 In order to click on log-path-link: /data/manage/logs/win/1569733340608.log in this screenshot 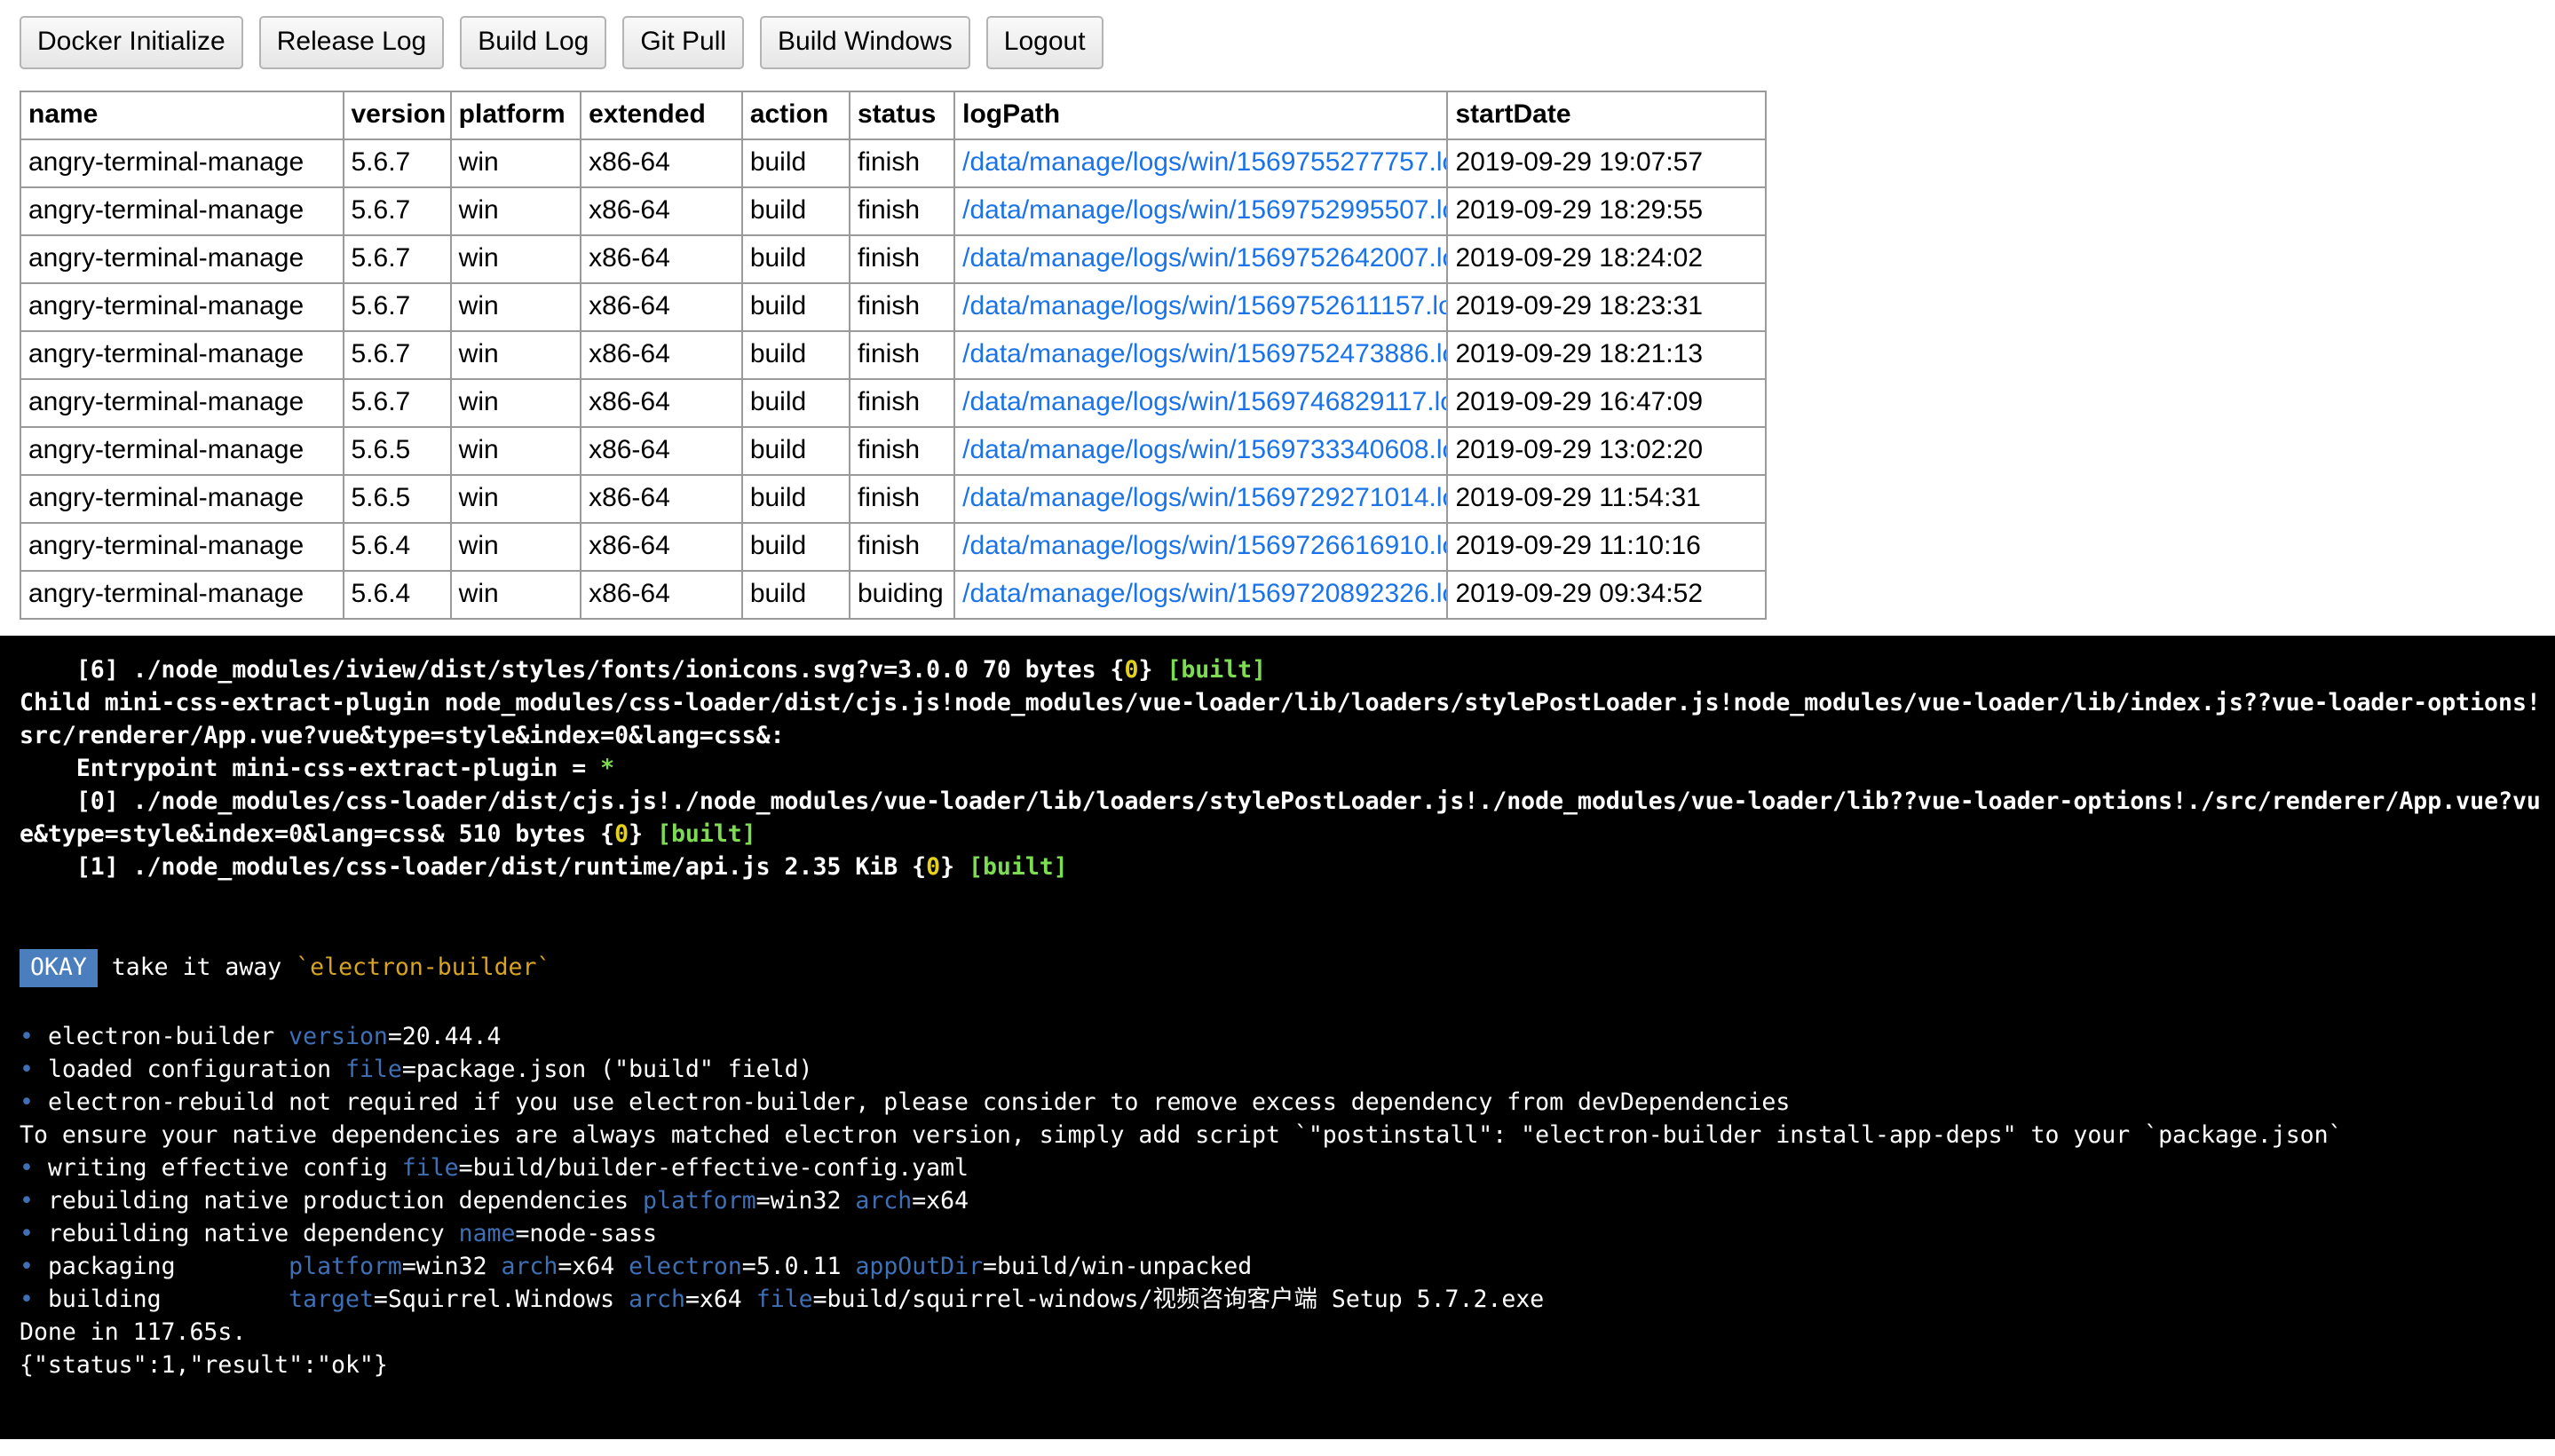, I will do `click(1203, 449)`.